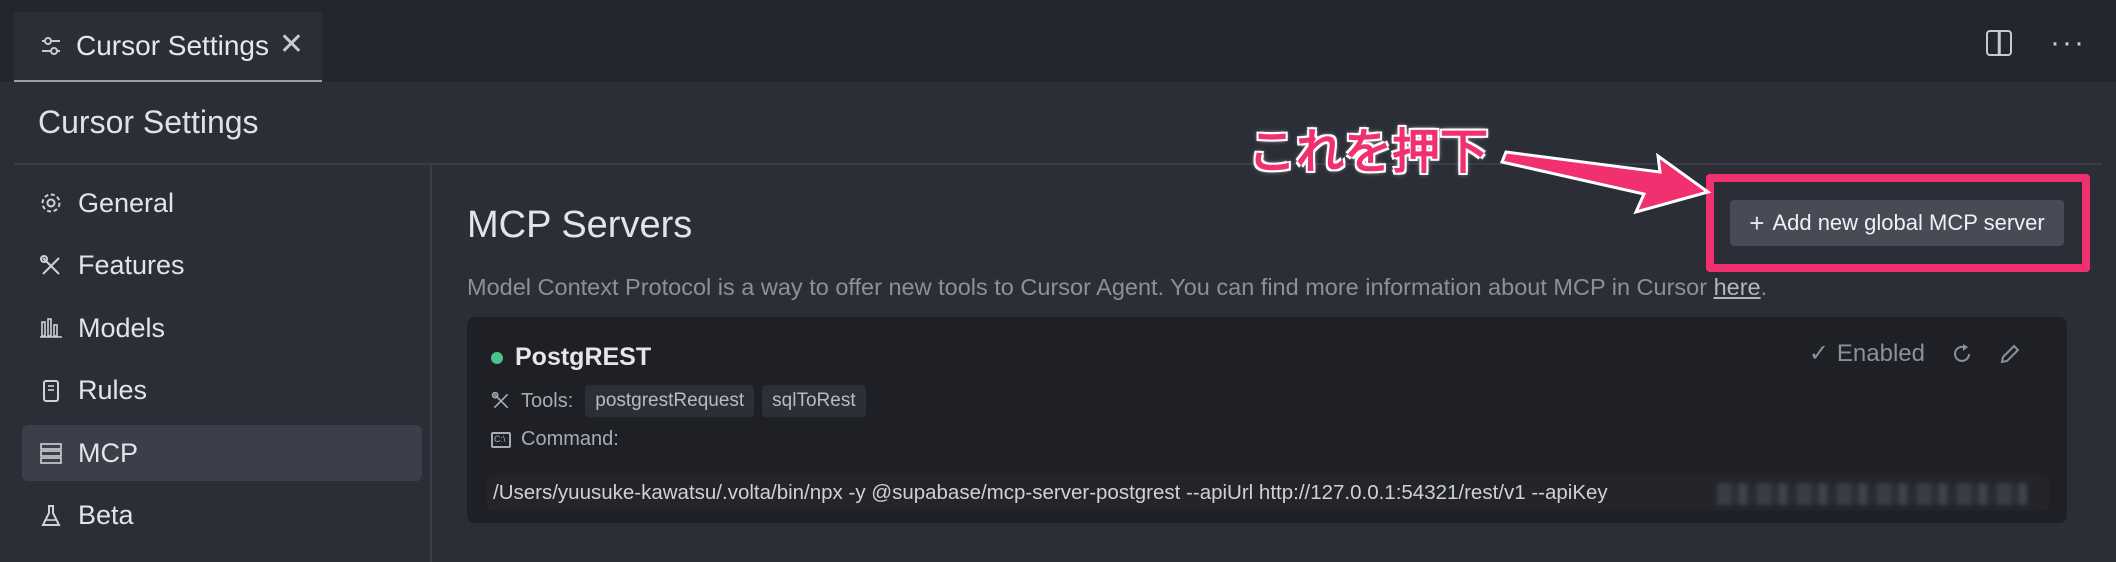 This screenshot has width=2116, height=562. What do you see at coordinates (51, 516) in the screenshot?
I see `flask-icon` at bounding box center [51, 516].